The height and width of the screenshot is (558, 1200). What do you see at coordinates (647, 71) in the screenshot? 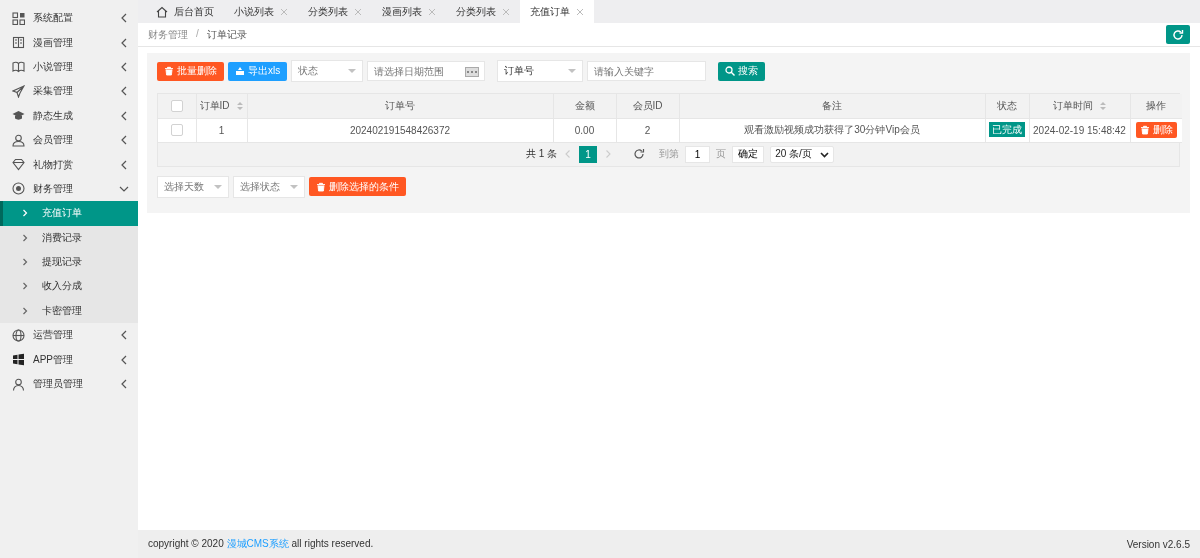
I see `keyword-field: 请输入关键字` at bounding box center [647, 71].